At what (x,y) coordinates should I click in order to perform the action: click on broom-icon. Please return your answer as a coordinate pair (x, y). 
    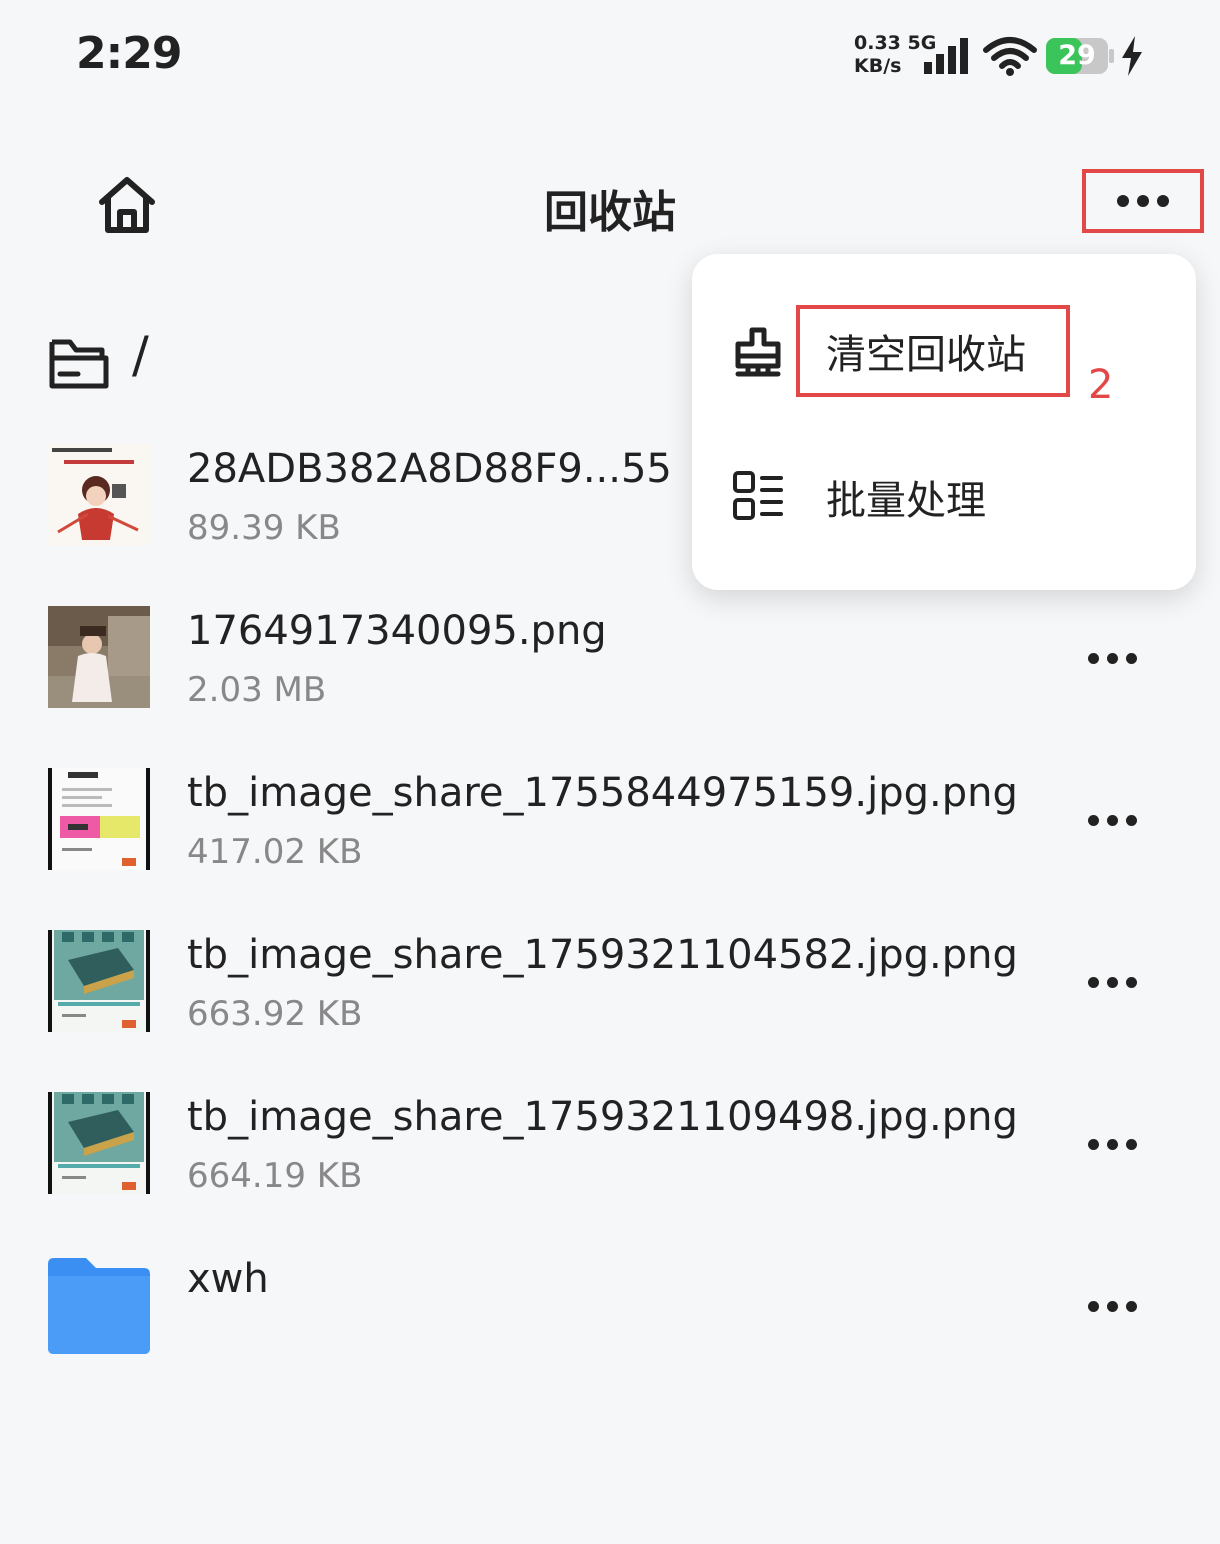
    Looking at the image, I should click on (758, 352).